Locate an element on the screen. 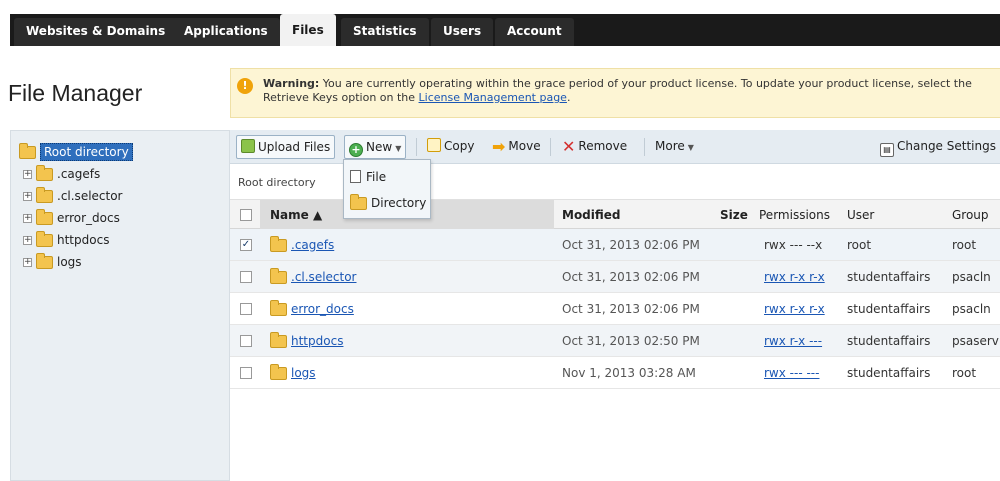 The height and width of the screenshot is (481, 1000). file-name-cell: error_docs is located at coordinates (312, 309).